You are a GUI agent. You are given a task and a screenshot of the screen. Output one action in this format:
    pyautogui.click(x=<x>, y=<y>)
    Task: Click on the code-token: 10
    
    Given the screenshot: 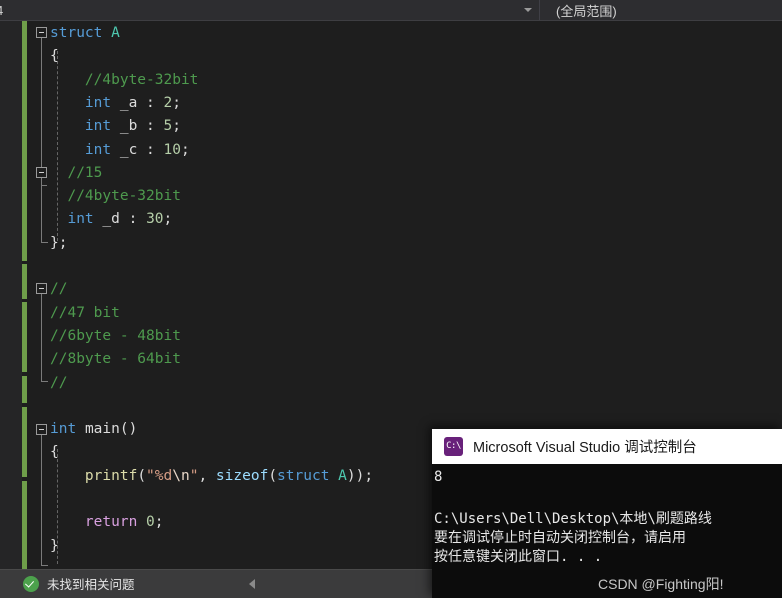 What is the action you would take?
    pyautogui.click(x=172, y=149)
    